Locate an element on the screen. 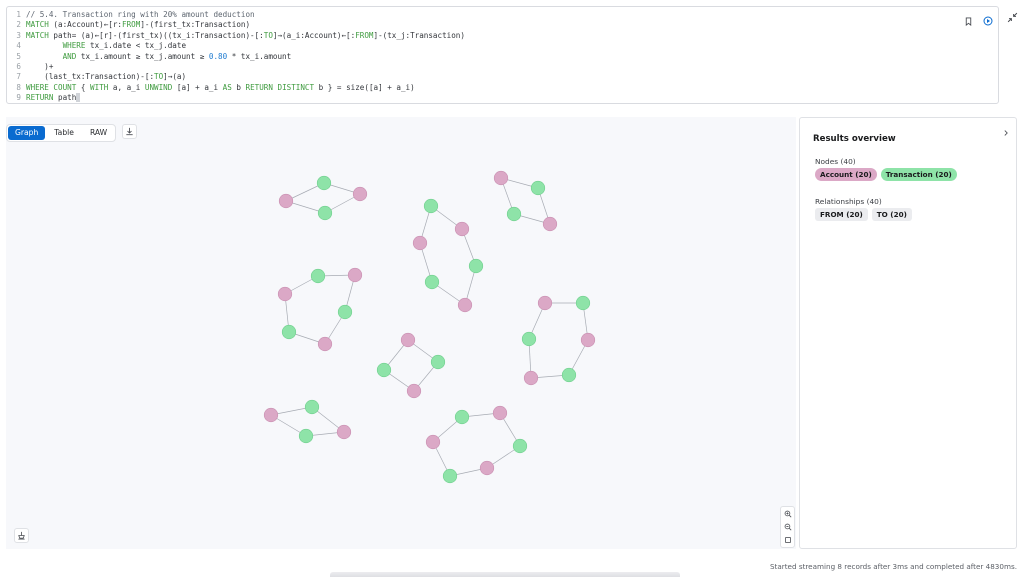 The height and width of the screenshot is (577, 1024). code-token: a, a_i is located at coordinates (126, 87).